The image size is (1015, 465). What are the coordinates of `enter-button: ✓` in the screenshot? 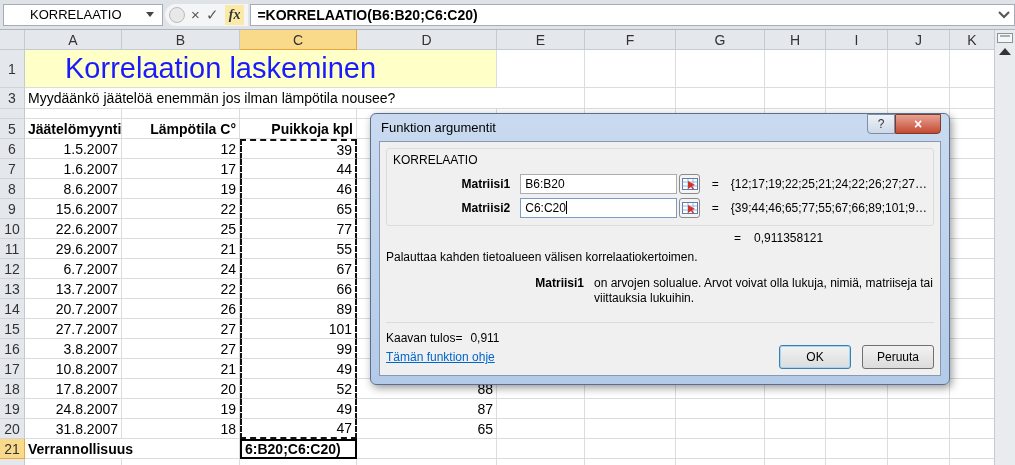 It's located at (212, 14).